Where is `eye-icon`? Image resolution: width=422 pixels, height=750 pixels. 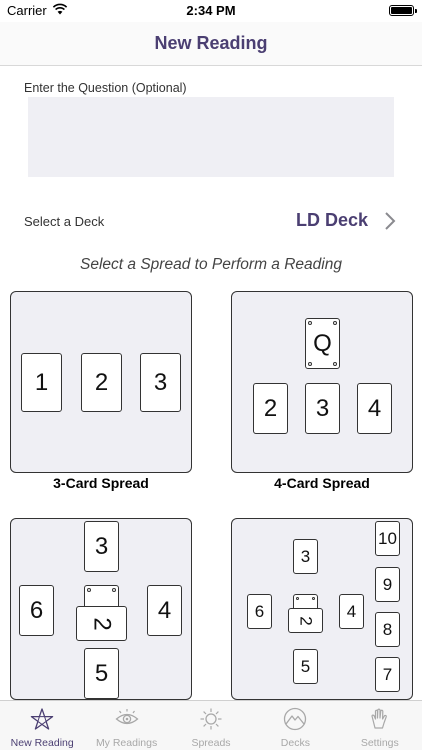 eye-icon is located at coordinates (127, 717).